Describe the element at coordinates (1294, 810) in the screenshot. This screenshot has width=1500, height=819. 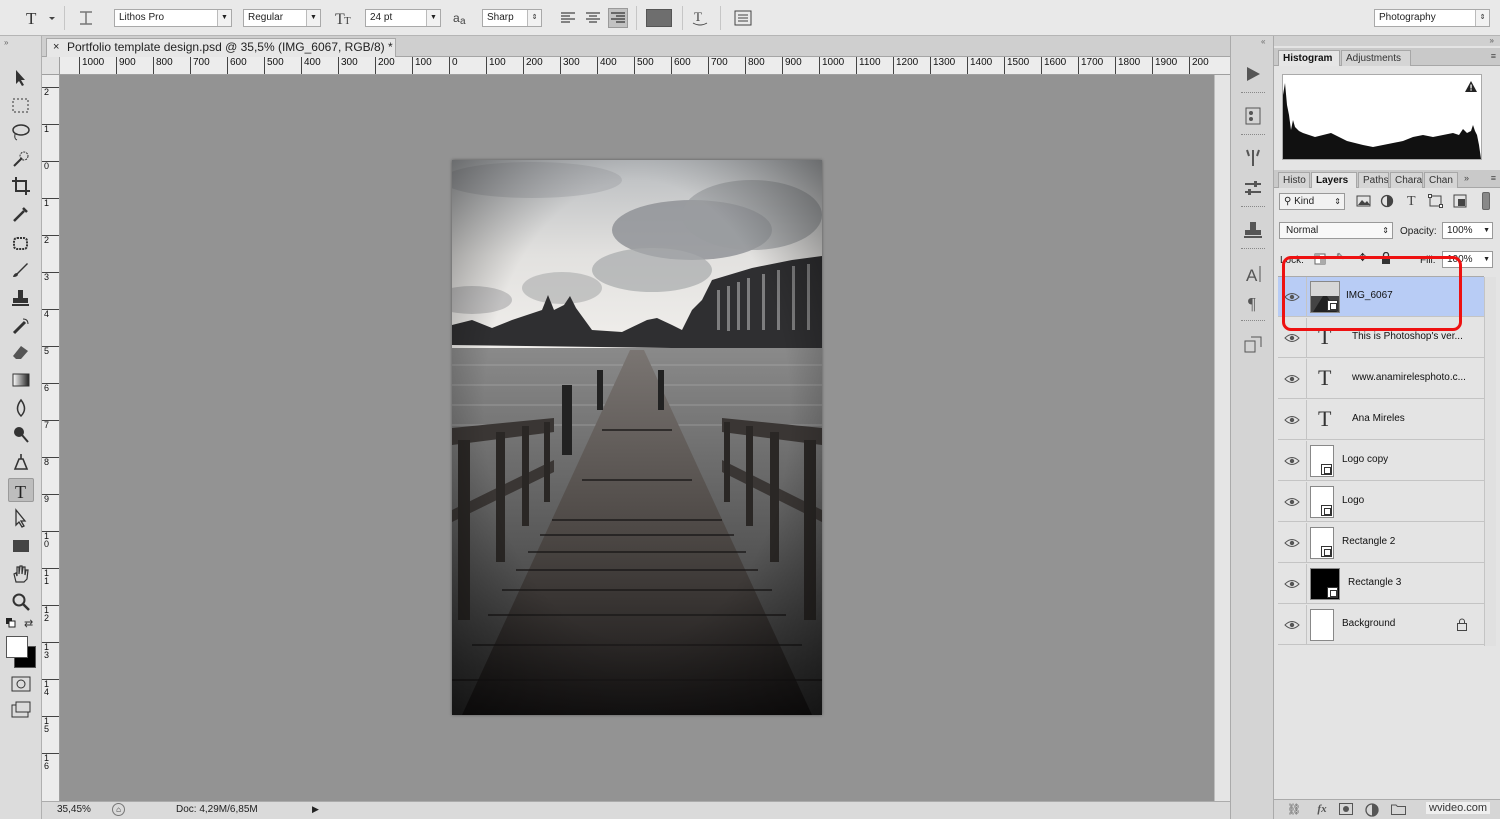
I see `link-layers-icon: ⛓` at that location.